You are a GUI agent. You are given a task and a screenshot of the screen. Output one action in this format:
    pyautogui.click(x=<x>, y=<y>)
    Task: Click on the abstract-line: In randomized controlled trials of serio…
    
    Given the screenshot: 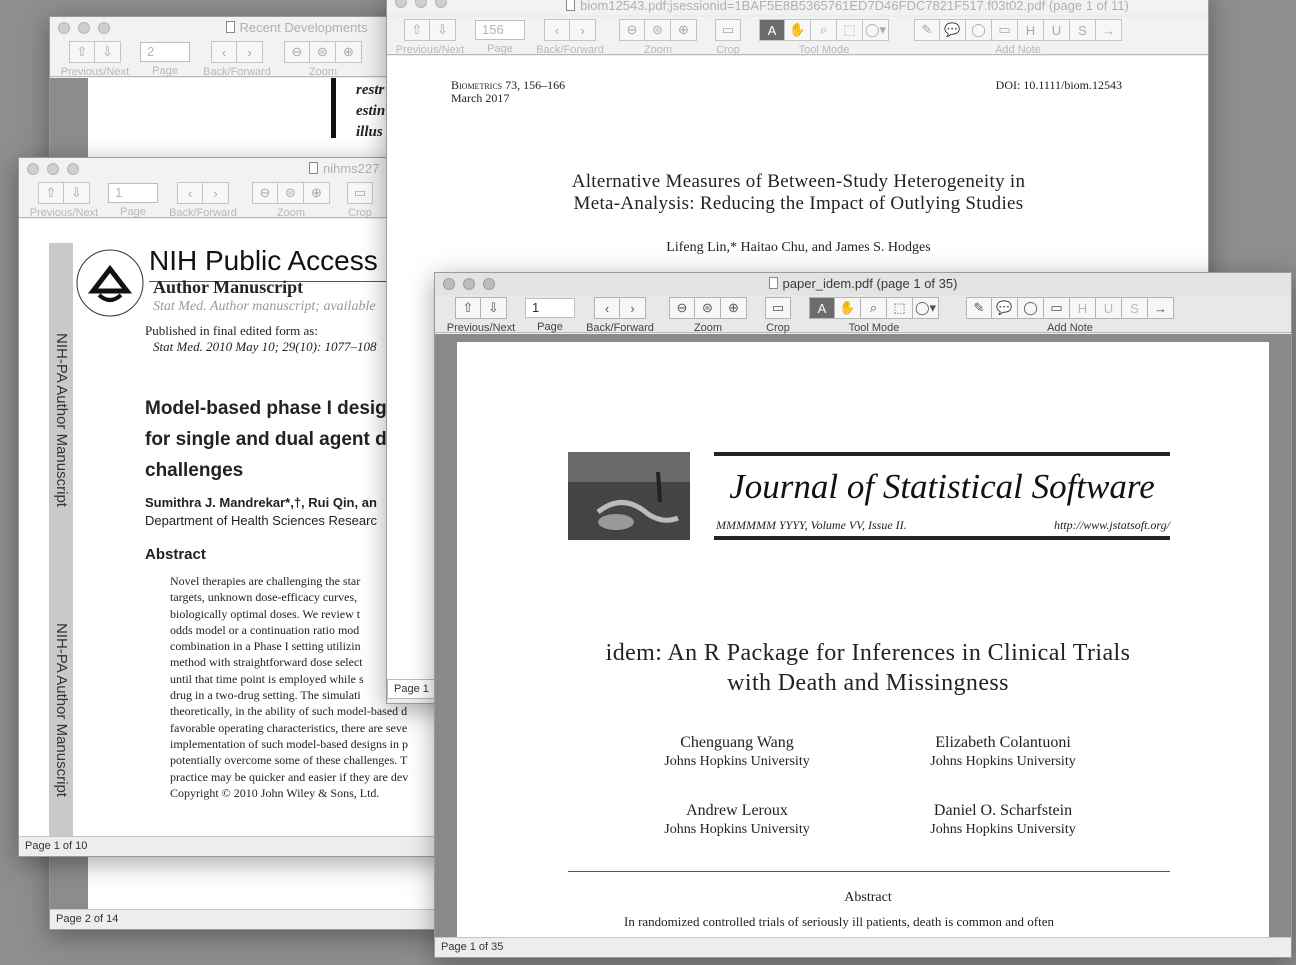 What is the action you would take?
    pyautogui.click(x=839, y=921)
    